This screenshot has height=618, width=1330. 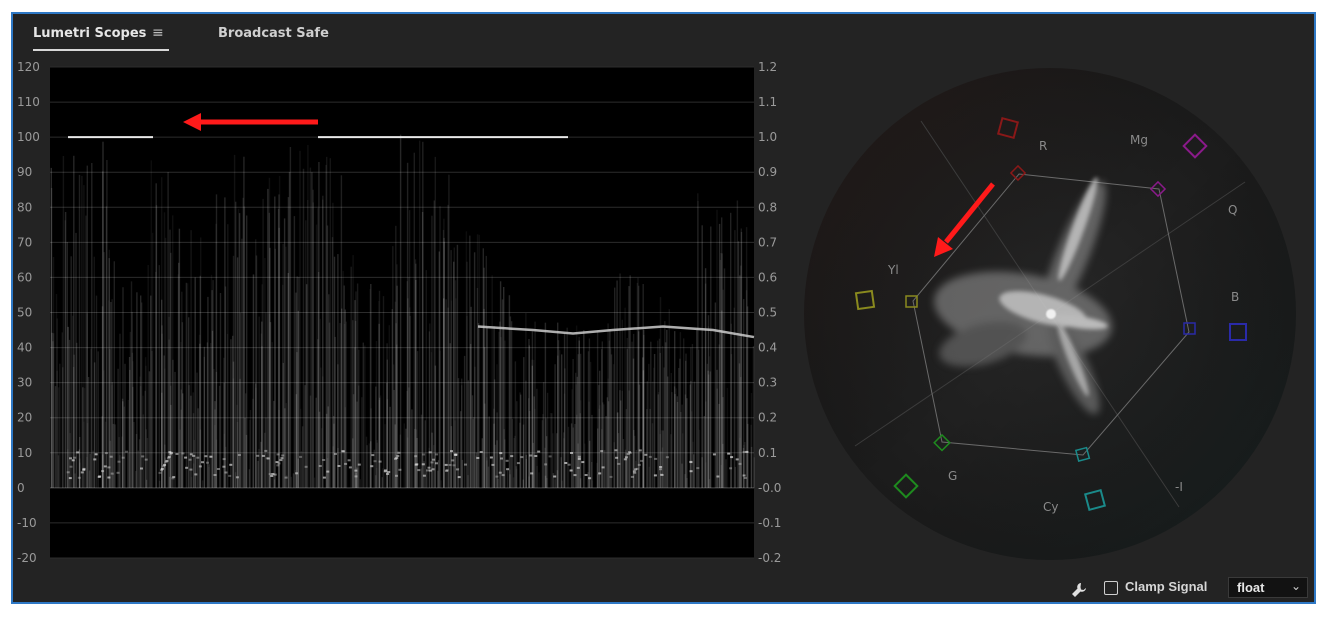 I want to click on vs-label-neg-i: -I, so click(x=1179, y=487).